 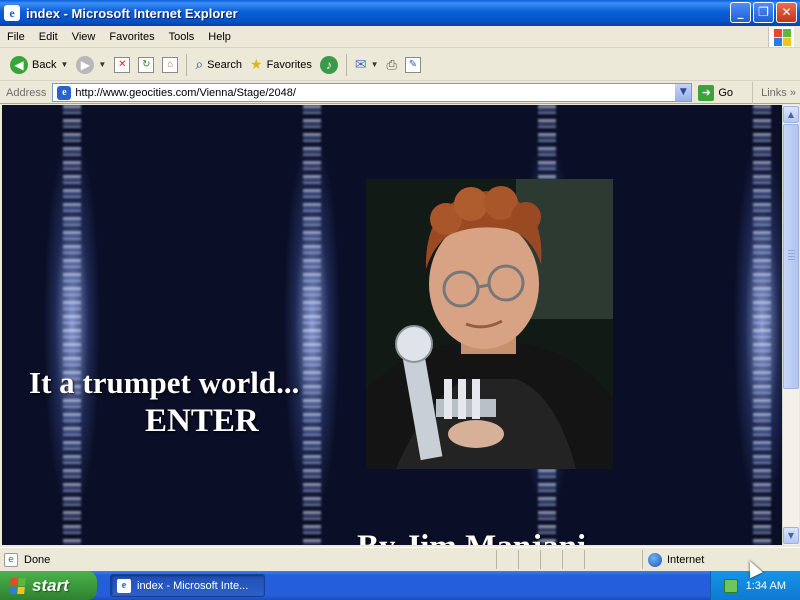 I want to click on go-label: Go, so click(x=726, y=92).